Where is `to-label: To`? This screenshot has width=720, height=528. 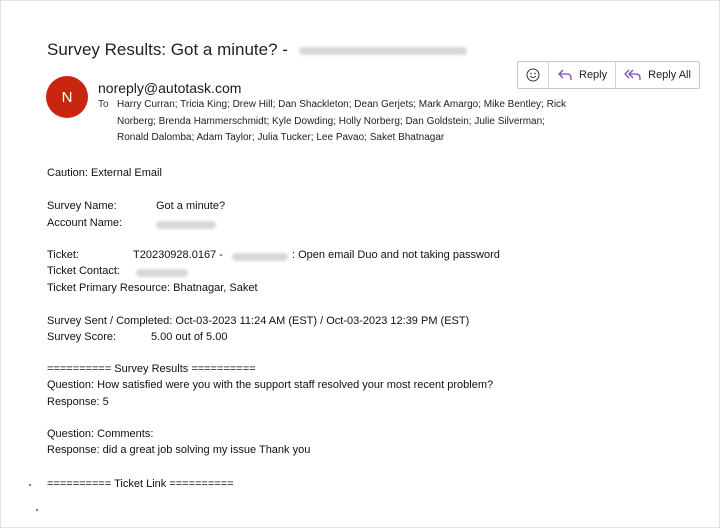
to-label: To is located at coordinates (103, 104).